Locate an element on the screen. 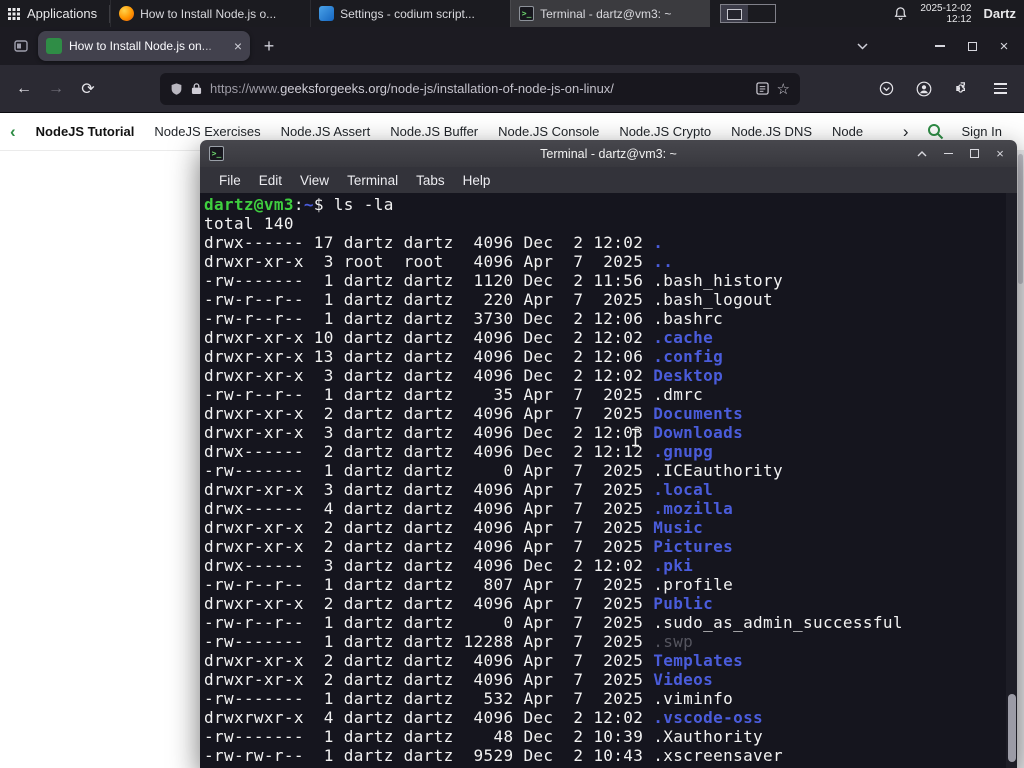 This screenshot has width=1024, height=768. listing-meta: -rw------- 1 dartz dartz 0 Apr 7 2025 is located at coordinates (429, 470).